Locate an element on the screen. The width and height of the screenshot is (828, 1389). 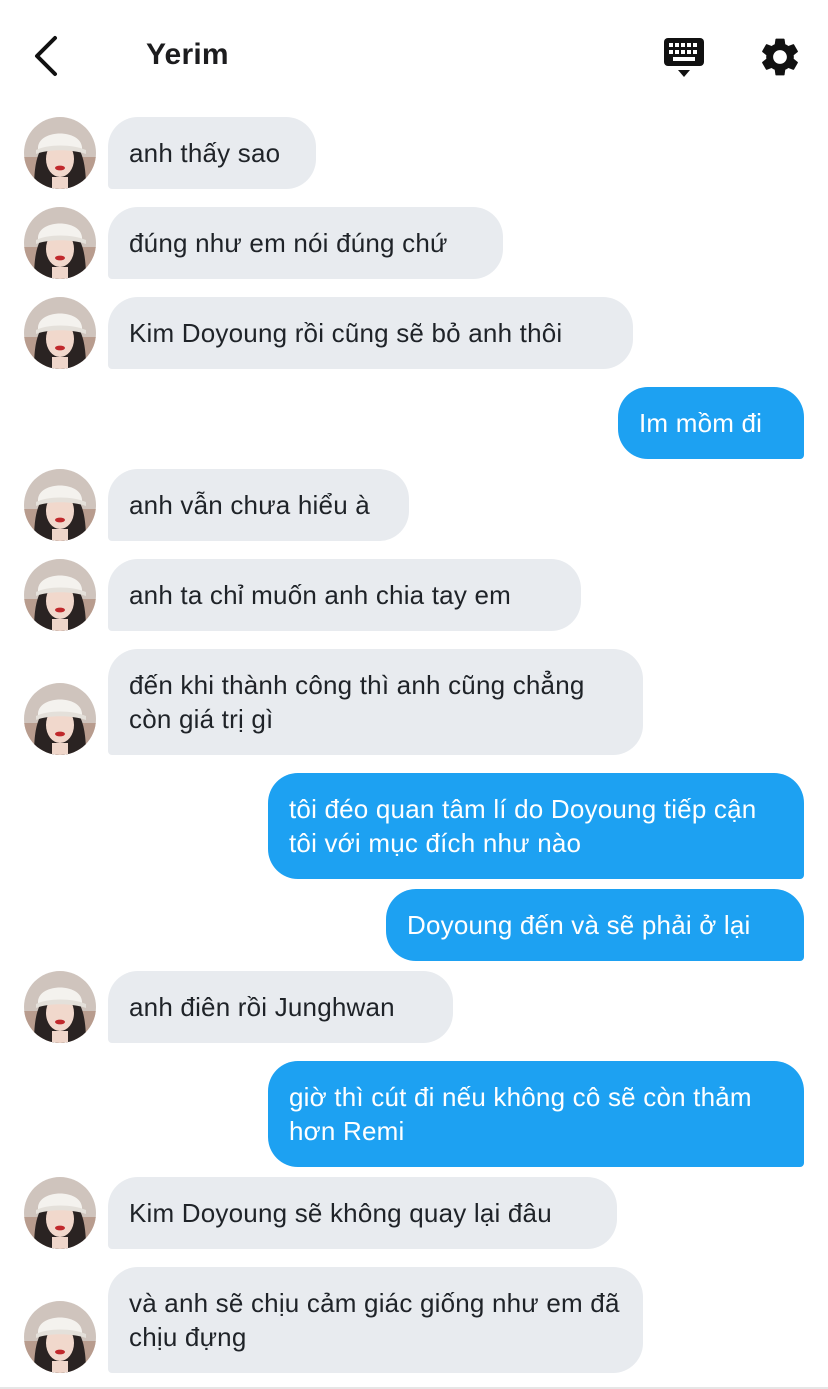
incoming-message-bubble: anh ta chỉ muốn anh chia tay em is located at coordinates (344, 595).